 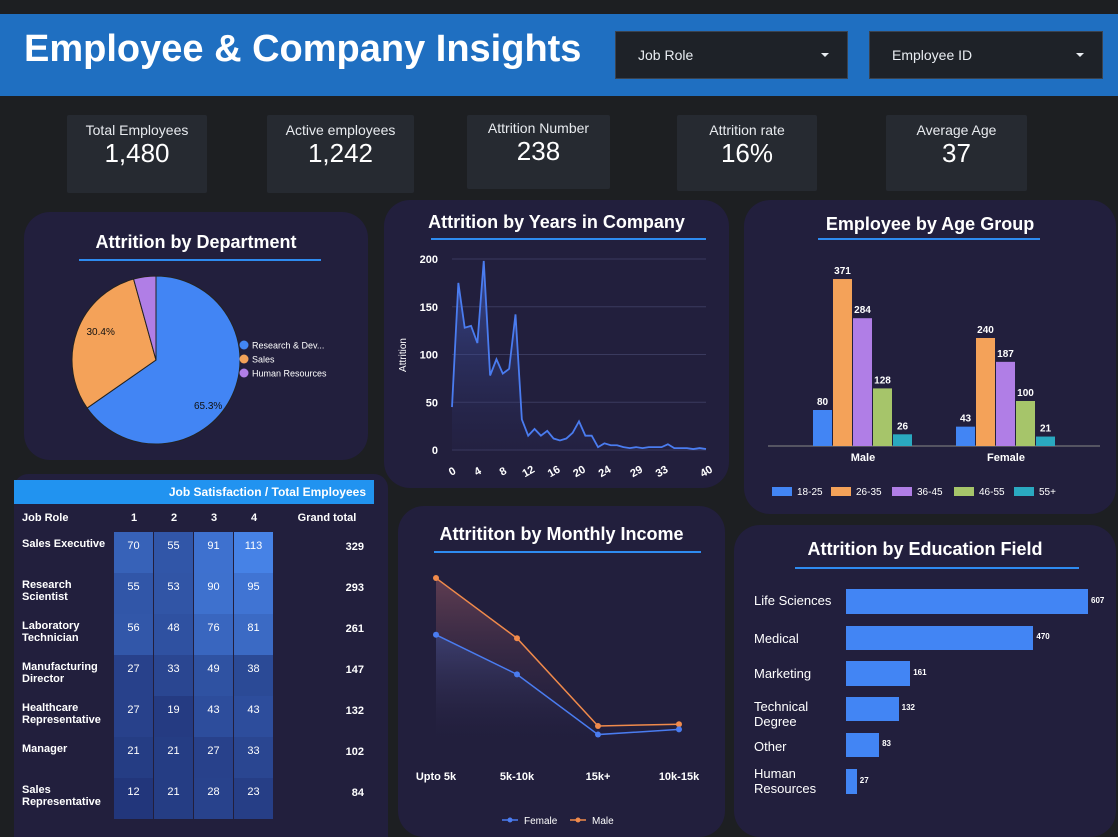 What do you see at coordinates (253, 593) in the screenshot?
I see `table-cell: 95` at bounding box center [253, 593].